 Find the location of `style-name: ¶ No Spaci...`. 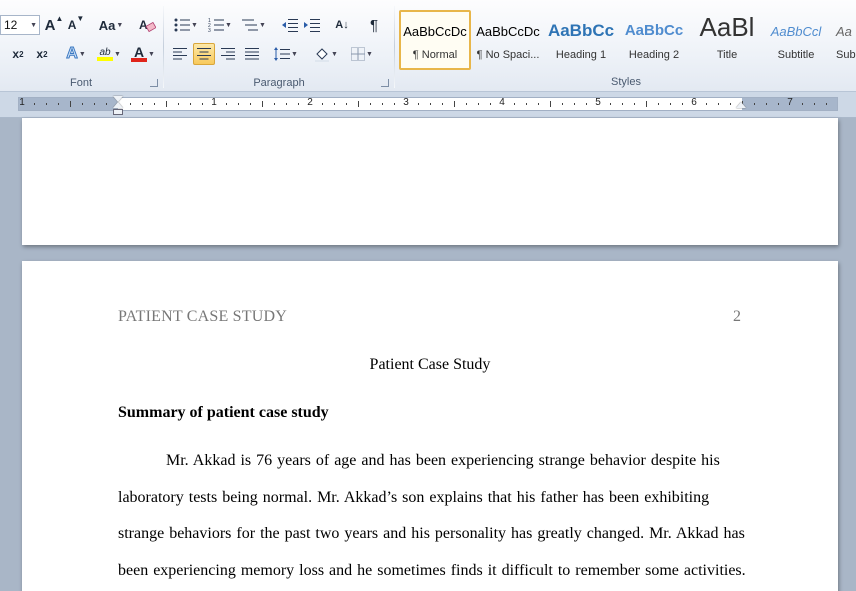

style-name: ¶ No Spaci... is located at coordinates (508, 55).